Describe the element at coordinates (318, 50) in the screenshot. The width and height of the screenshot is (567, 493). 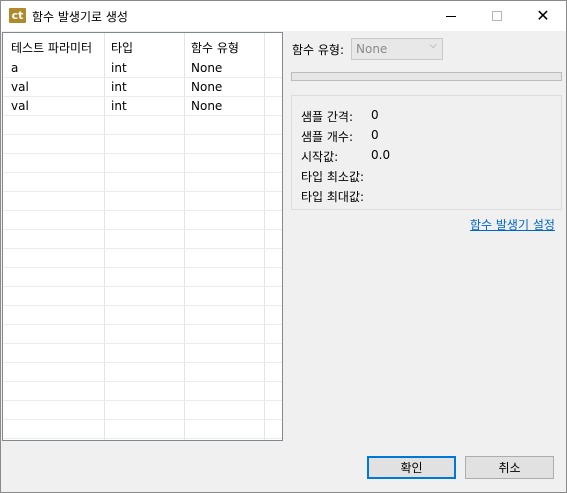
I see `function-type-label: 함수 유형:` at that location.